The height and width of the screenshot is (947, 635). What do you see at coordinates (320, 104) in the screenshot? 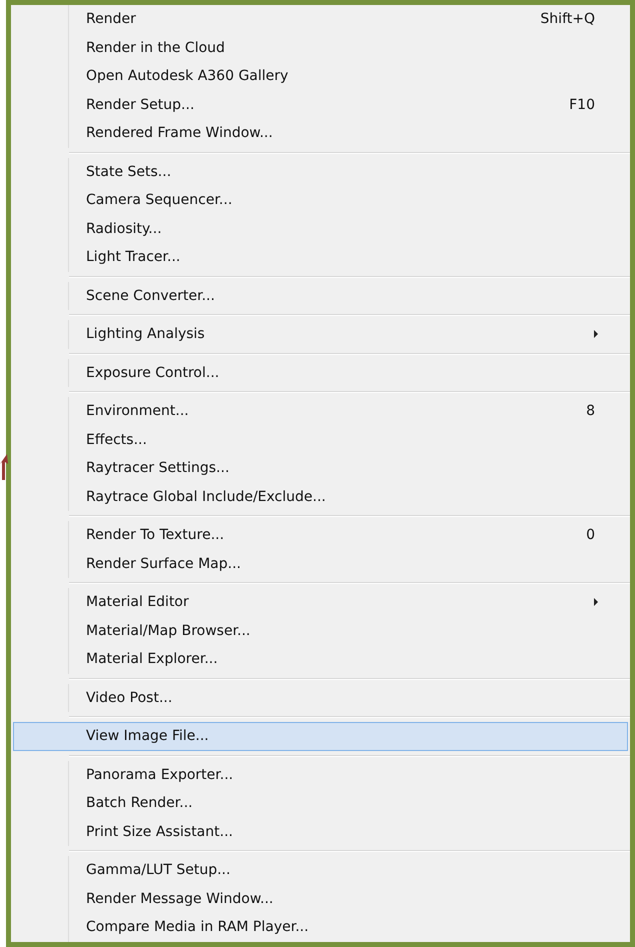
I see `menu-item: Render Setup... F10` at bounding box center [320, 104].